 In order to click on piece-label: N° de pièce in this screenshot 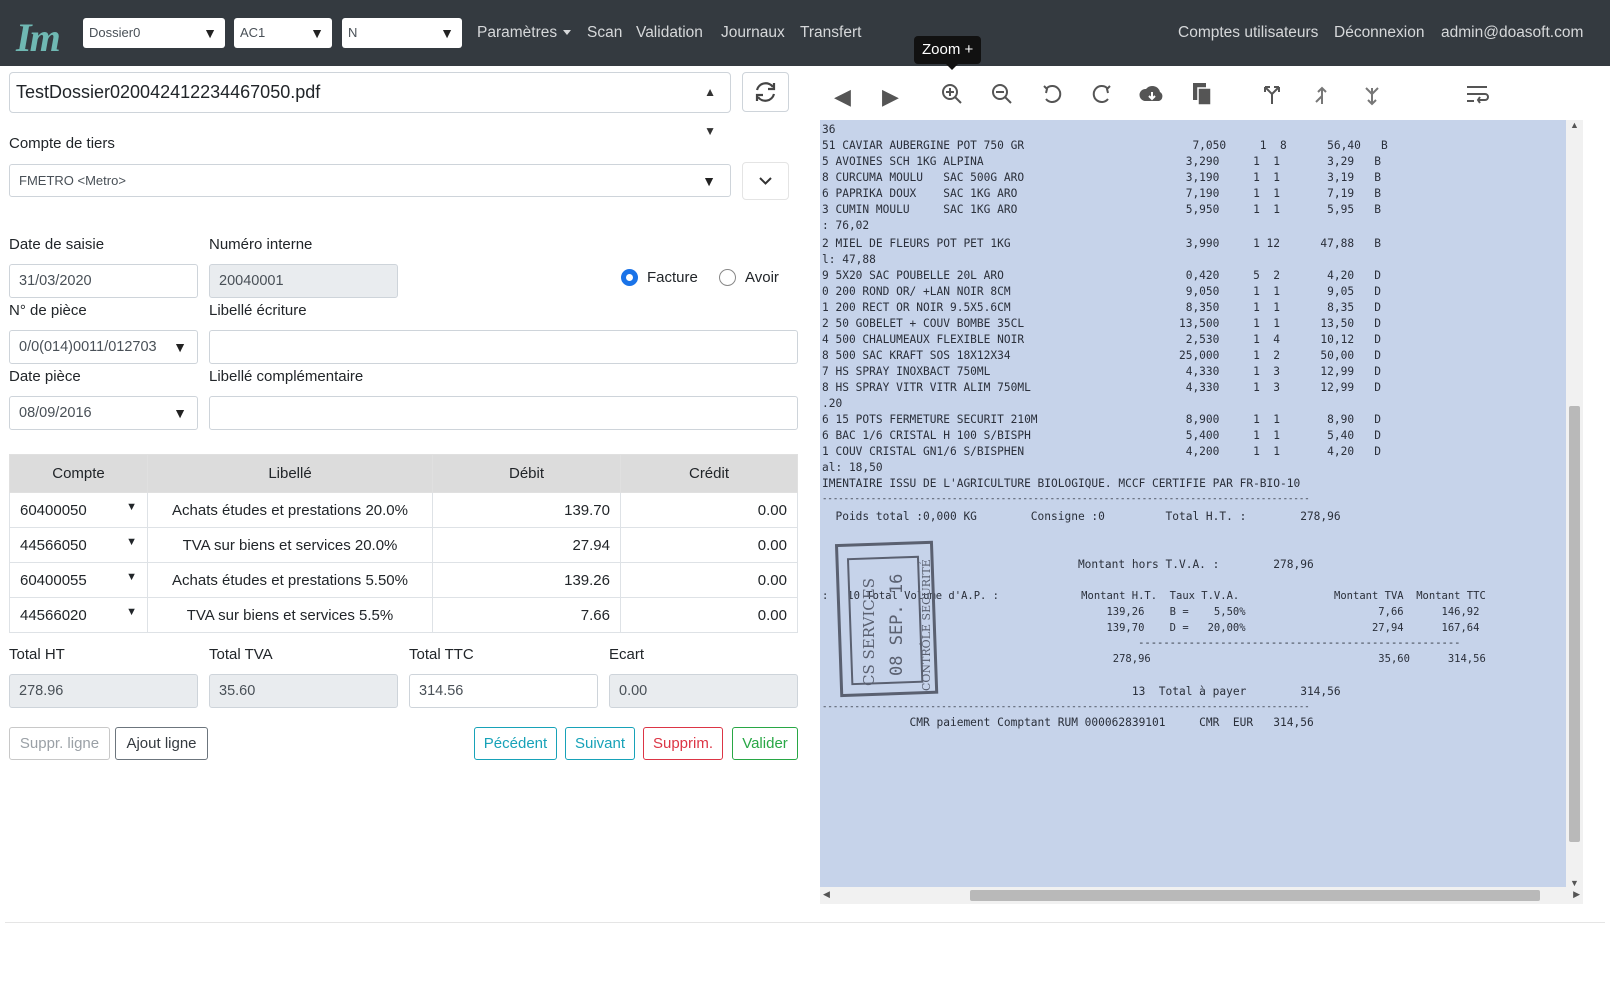, I will do `click(48, 310)`.